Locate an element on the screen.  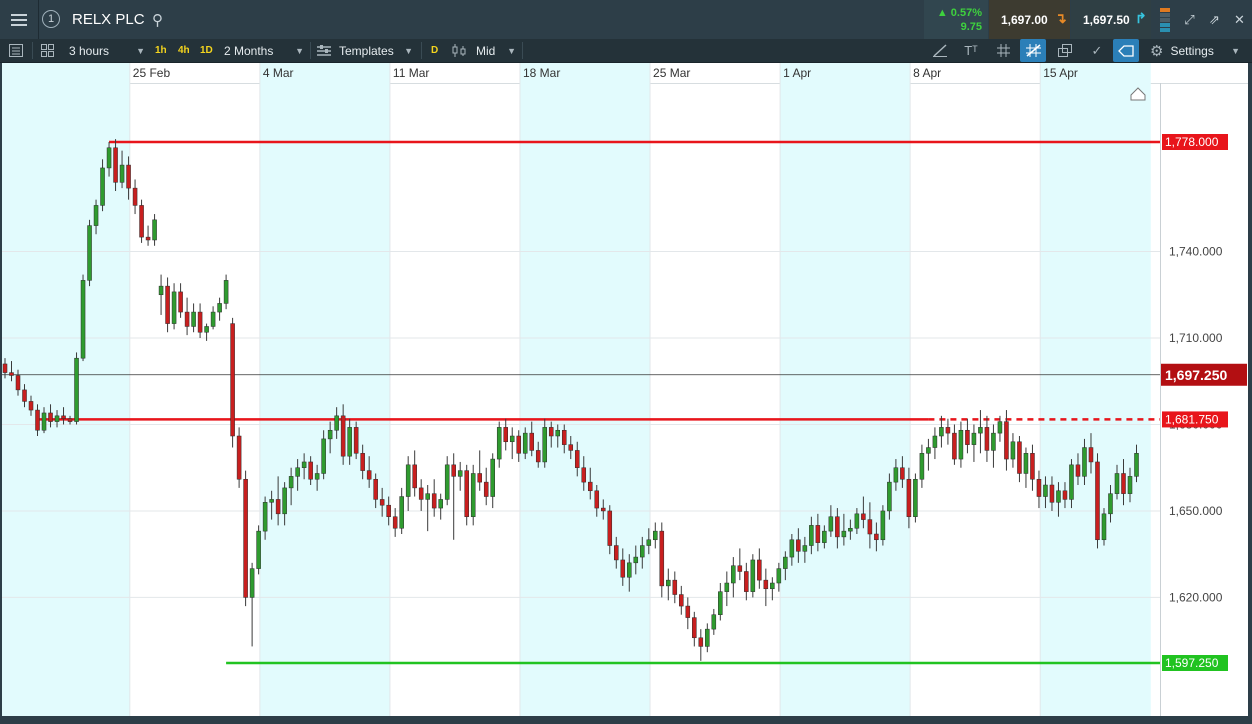
support-low-label: 1,597.250 is located at coordinates (1192, 663).